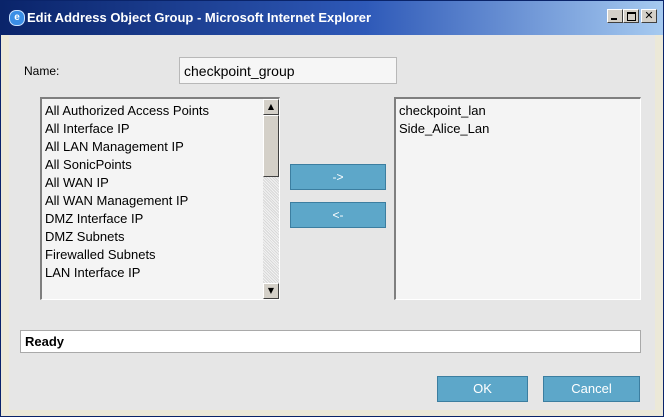 The image size is (664, 417). I want to click on list-scrollbar: ▲ ▼, so click(271, 199).